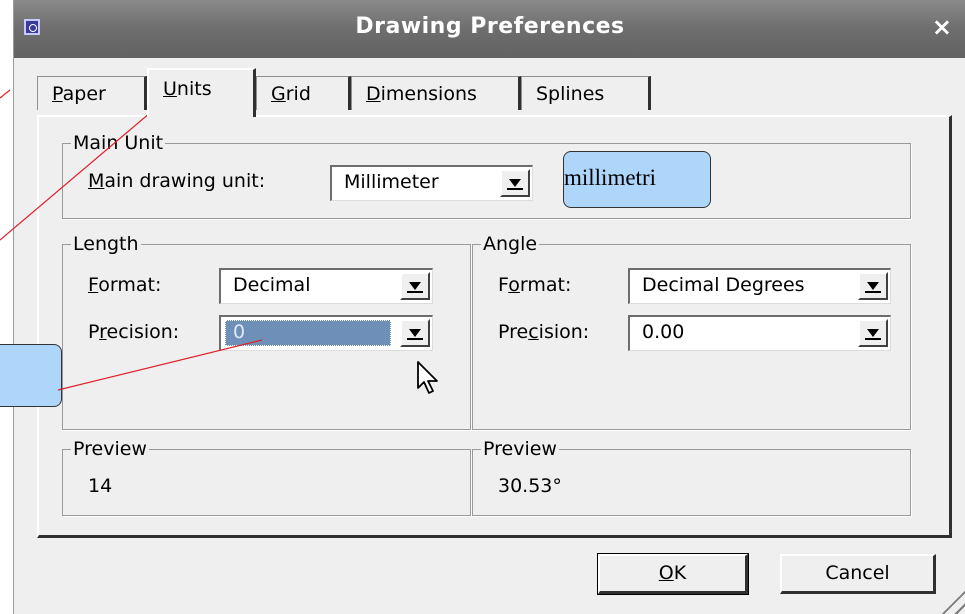 The image size is (965, 614). Describe the element at coordinates (118, 143) in the screenshot. I see `main-unit-legend: Main Unit` at that location.